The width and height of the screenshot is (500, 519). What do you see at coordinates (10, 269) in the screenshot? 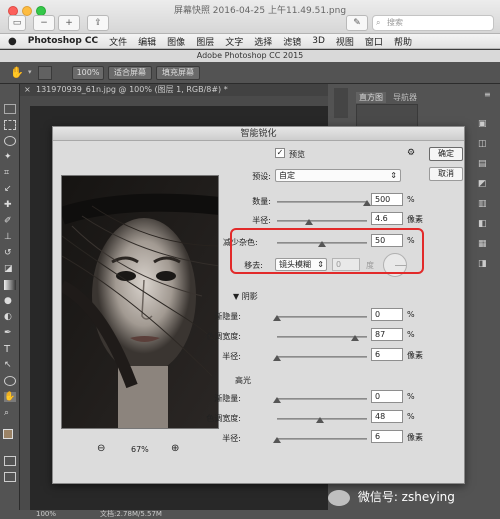
I see `eraser-tool-icon: ◪` at bounding box center [10, 269].